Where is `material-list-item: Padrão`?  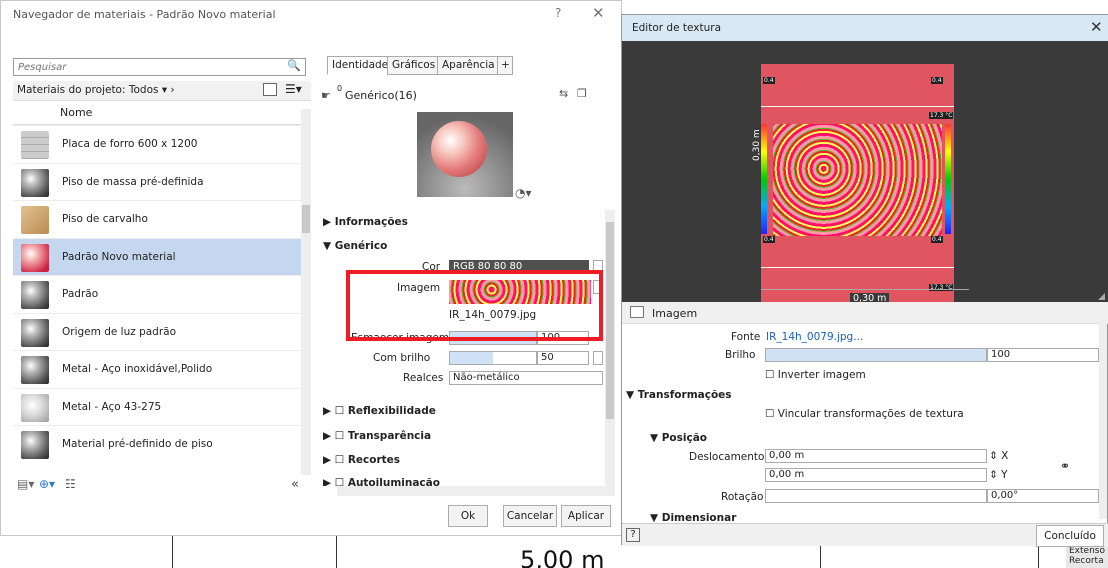 material-list-item: Padrão is located at coordinates (157, 294).